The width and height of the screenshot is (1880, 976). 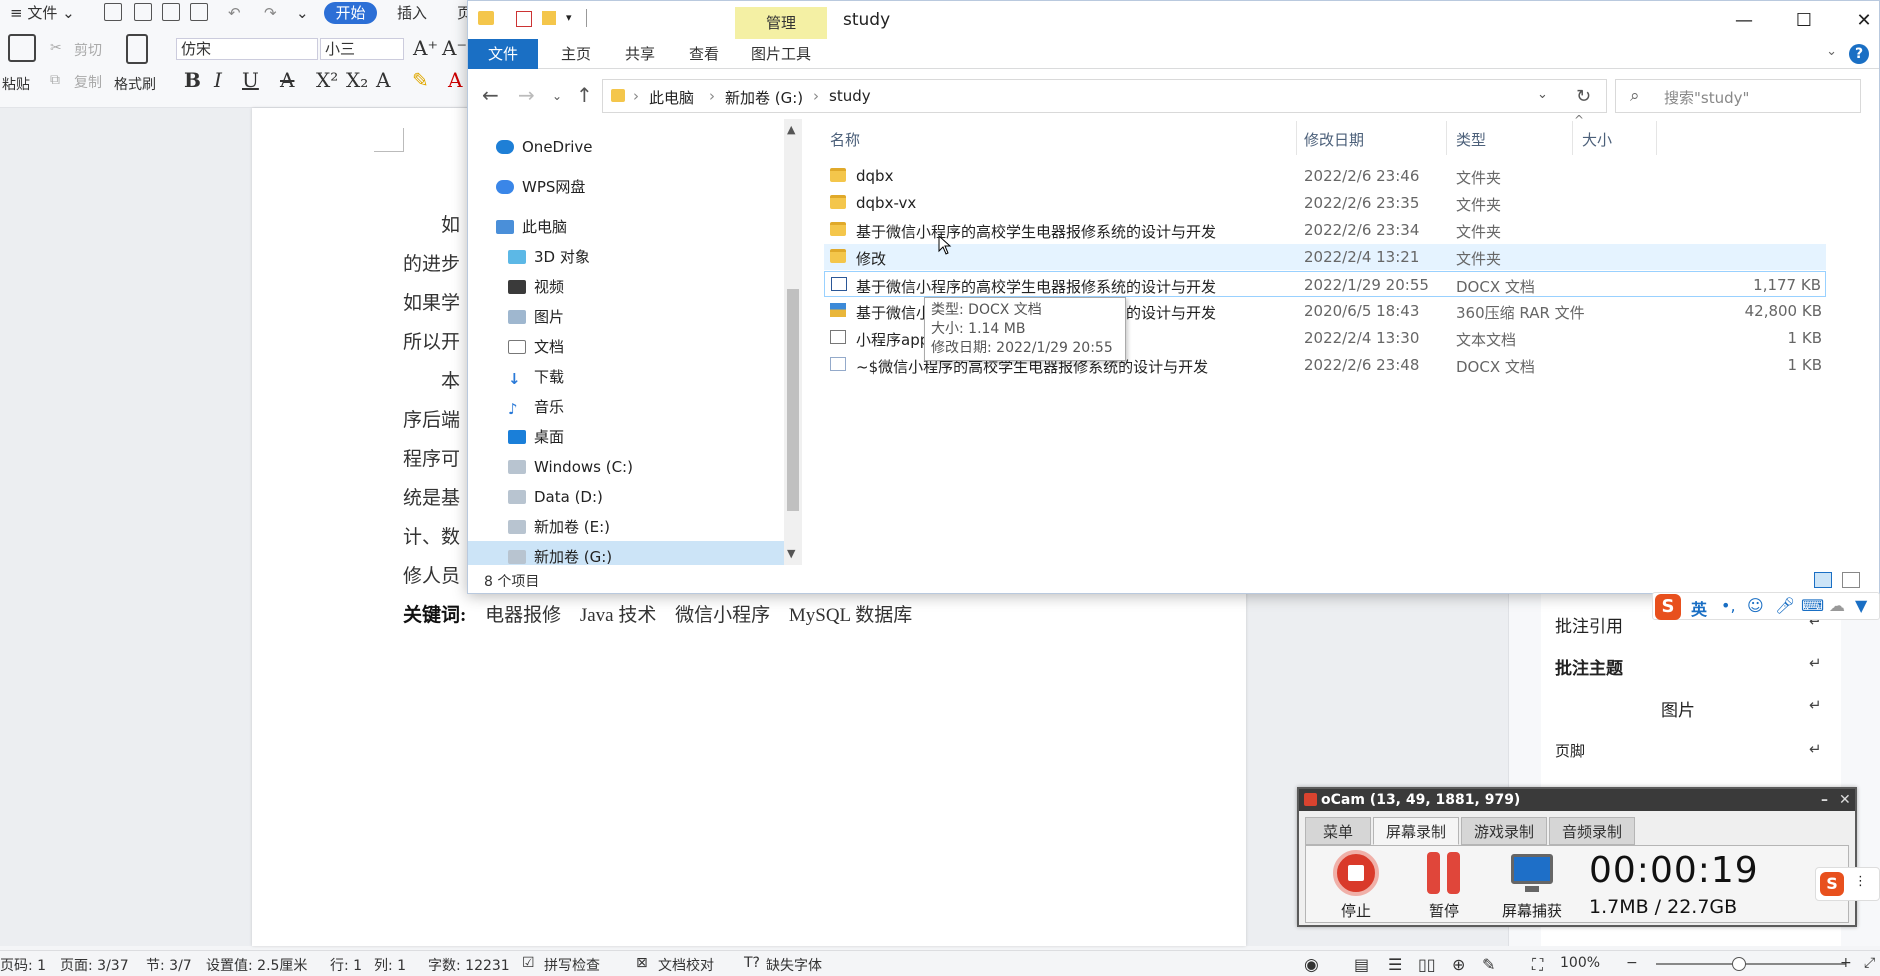 What do you see at coordinates (791, 129) in the screenshot?
I see `scroll-up-icon: ▲` at bounding box center [791, 129].